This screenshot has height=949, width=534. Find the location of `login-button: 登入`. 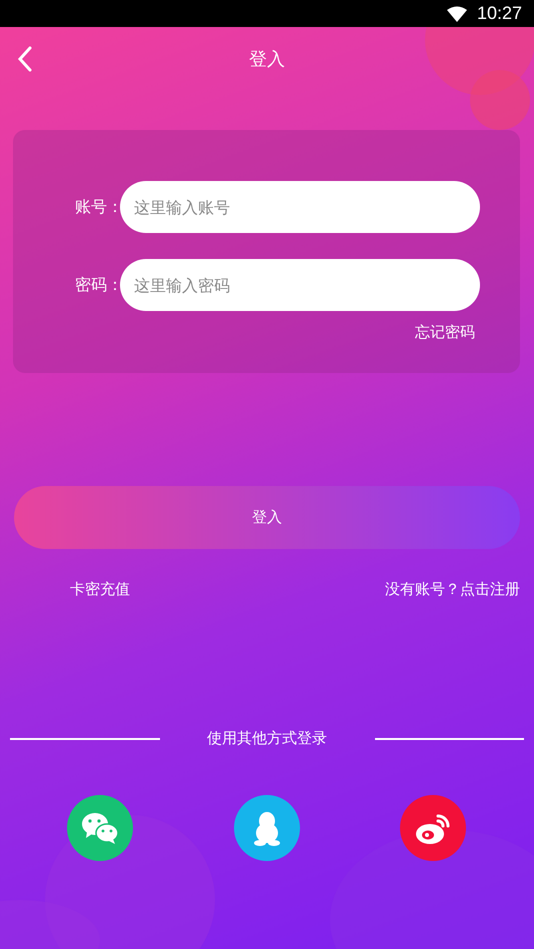

login-button: 登入 is located at coordinates (267, 517).